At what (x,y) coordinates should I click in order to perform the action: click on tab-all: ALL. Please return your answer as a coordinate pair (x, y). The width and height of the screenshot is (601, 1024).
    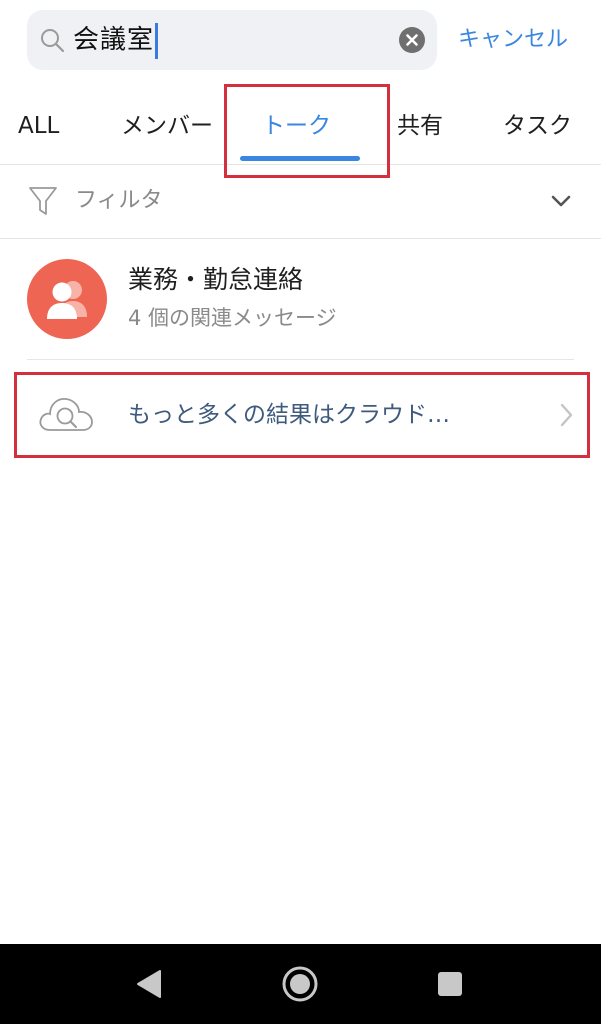
    Looking at the image, I should click on (38, 126).